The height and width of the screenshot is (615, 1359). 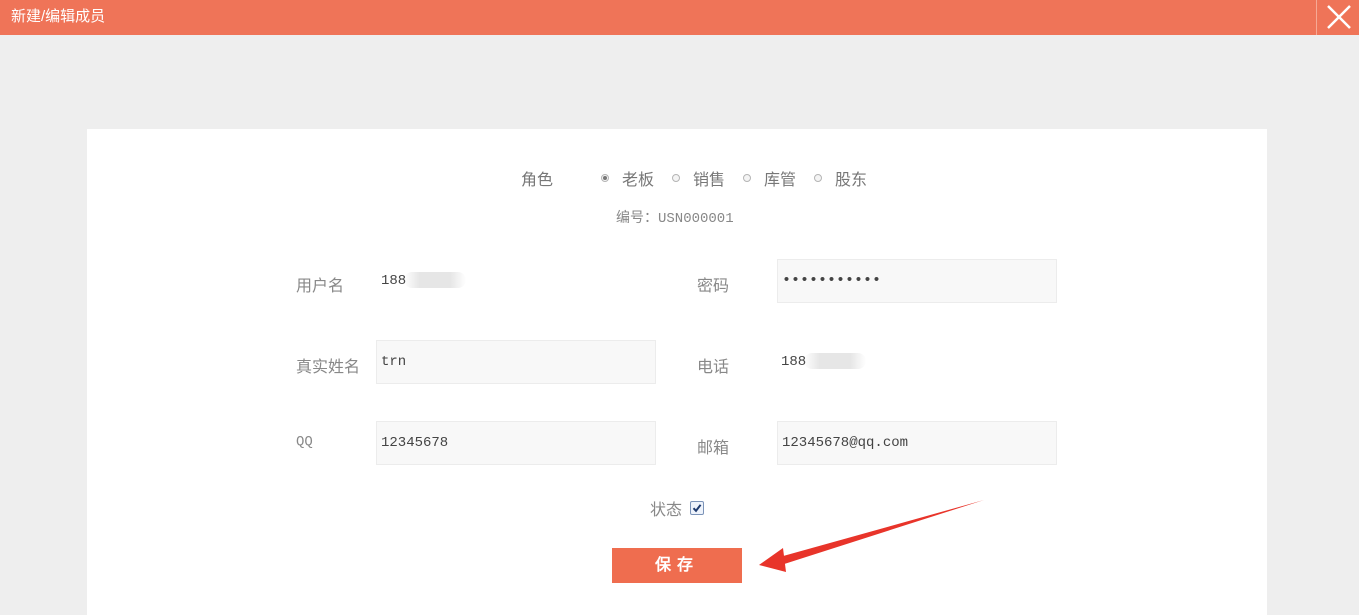 I want to click on phone-field: 188, so click(x=916, y=362).